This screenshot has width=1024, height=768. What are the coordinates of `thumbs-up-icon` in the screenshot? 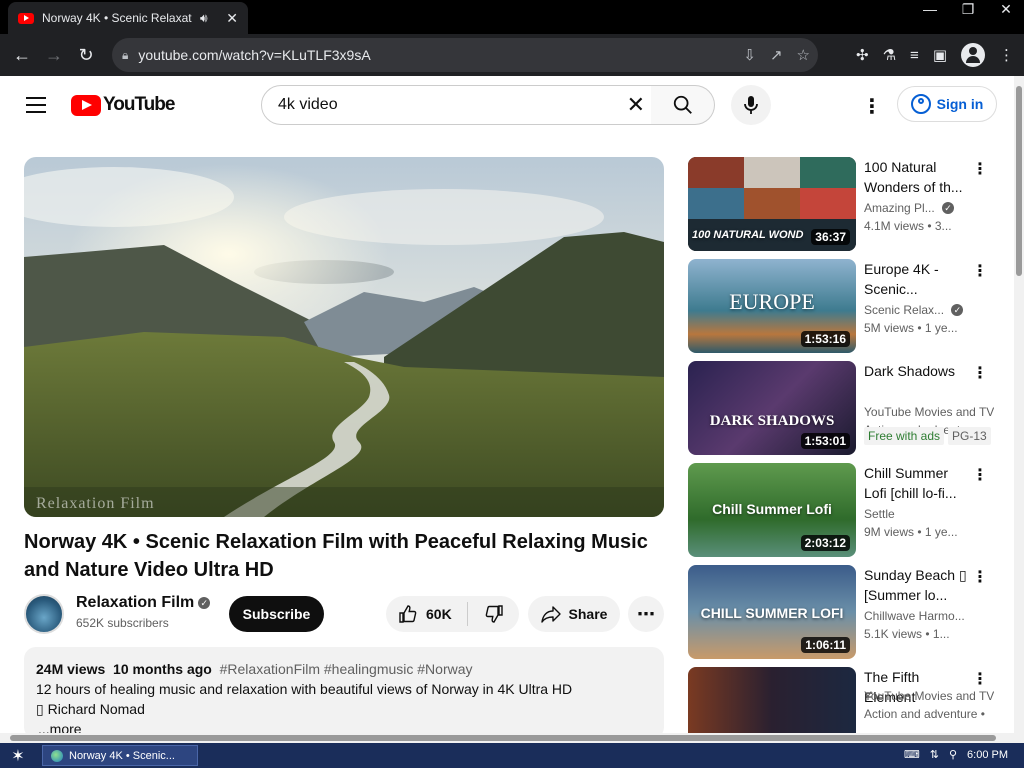 It's located at (408, 614).